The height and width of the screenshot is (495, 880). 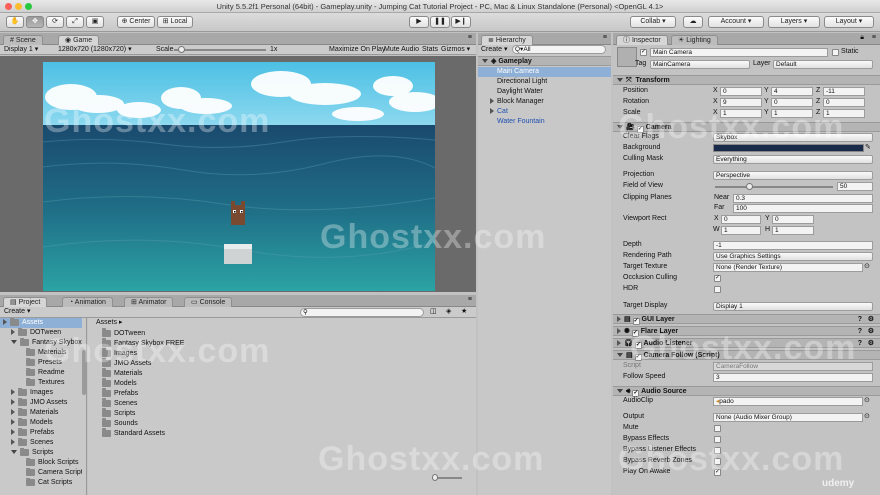 I want to click on gizmos-dropdown: Gizmos ▾, so click(x=455, y=50).